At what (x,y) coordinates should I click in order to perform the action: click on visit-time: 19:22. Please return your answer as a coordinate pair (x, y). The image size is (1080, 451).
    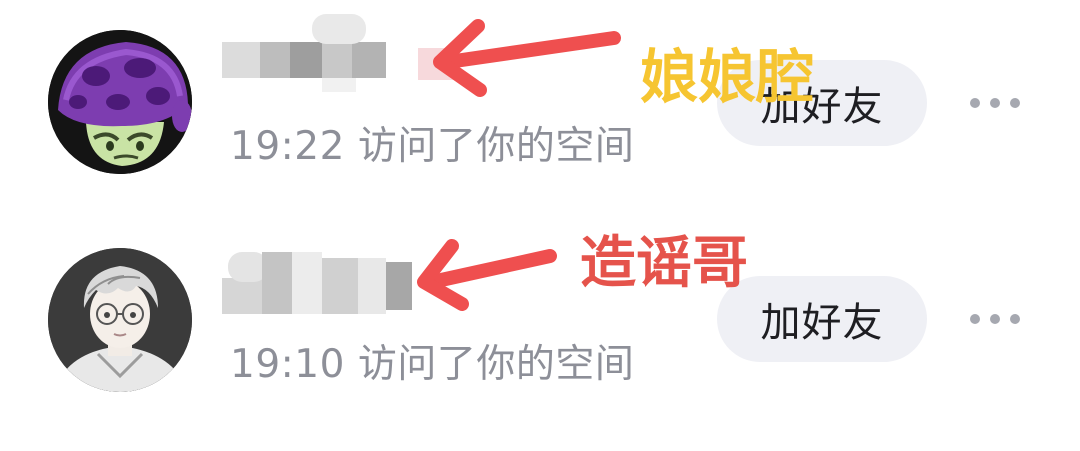
    Looking at the image, I should click on (287, 146).